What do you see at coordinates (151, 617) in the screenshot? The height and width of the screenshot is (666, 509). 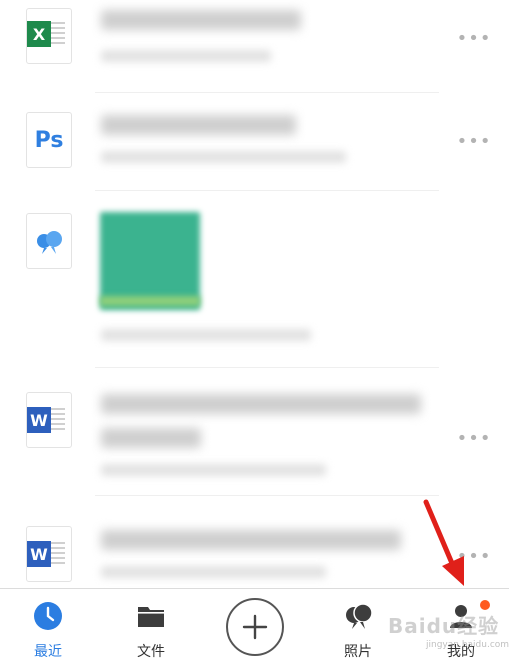 I see `folder-icon` at bounding box center [151, 617].